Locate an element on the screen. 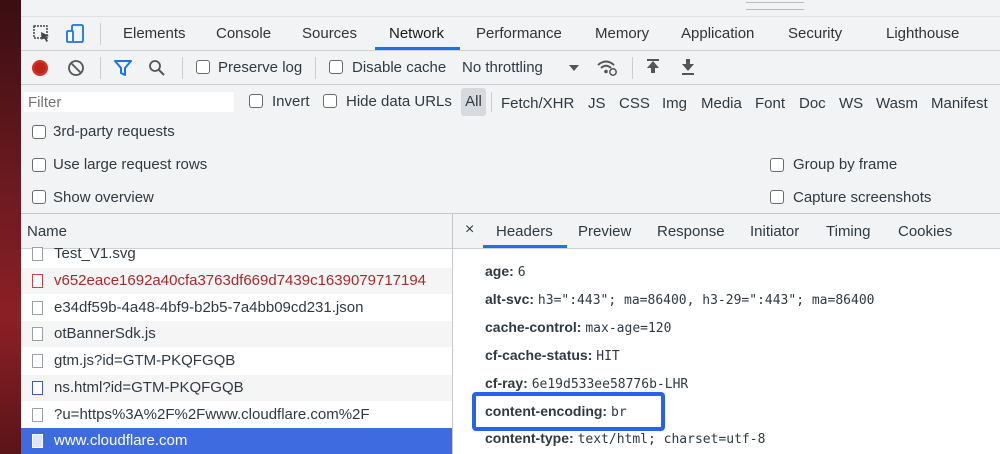 This screenshot has height=454, width=1000. close-icon: × is located at coordinates (469, 230).